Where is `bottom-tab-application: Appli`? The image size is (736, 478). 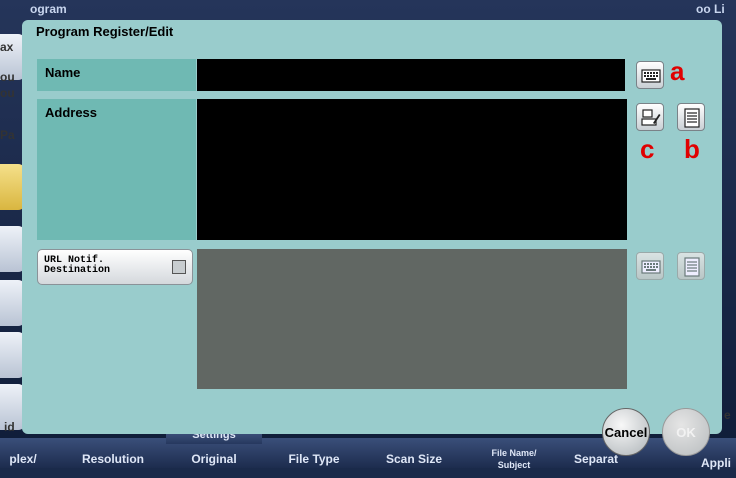 bottom-tab-application: Appli is located at coordinates (716, 460).